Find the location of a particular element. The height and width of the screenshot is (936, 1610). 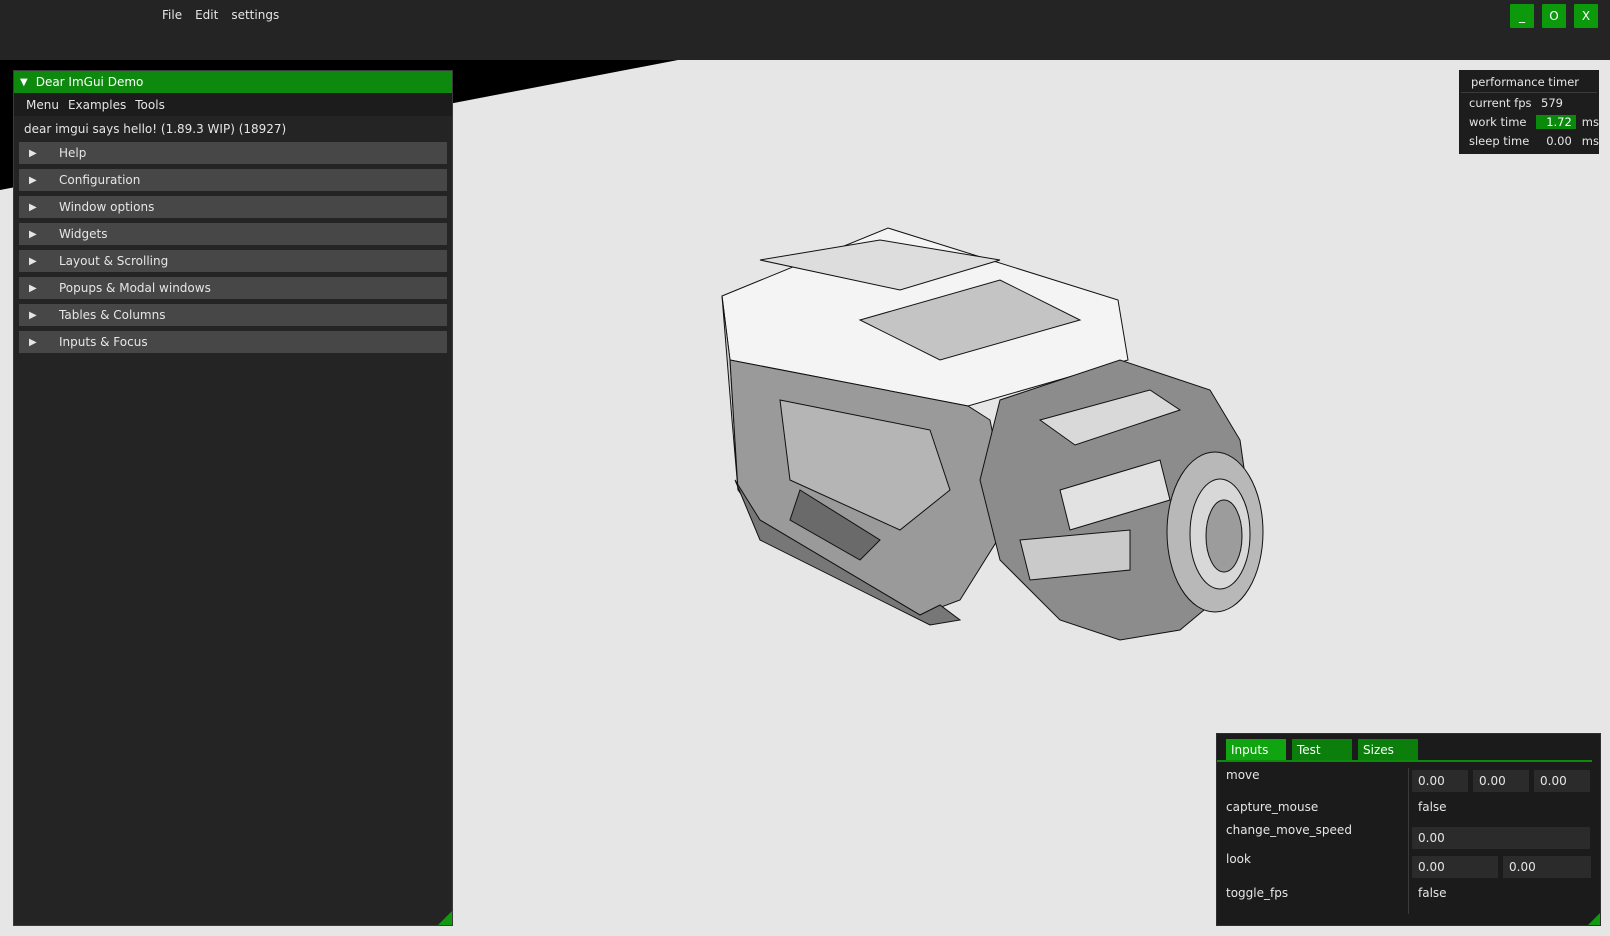

fps-label: current fps is located at coordinates (1500, 102).